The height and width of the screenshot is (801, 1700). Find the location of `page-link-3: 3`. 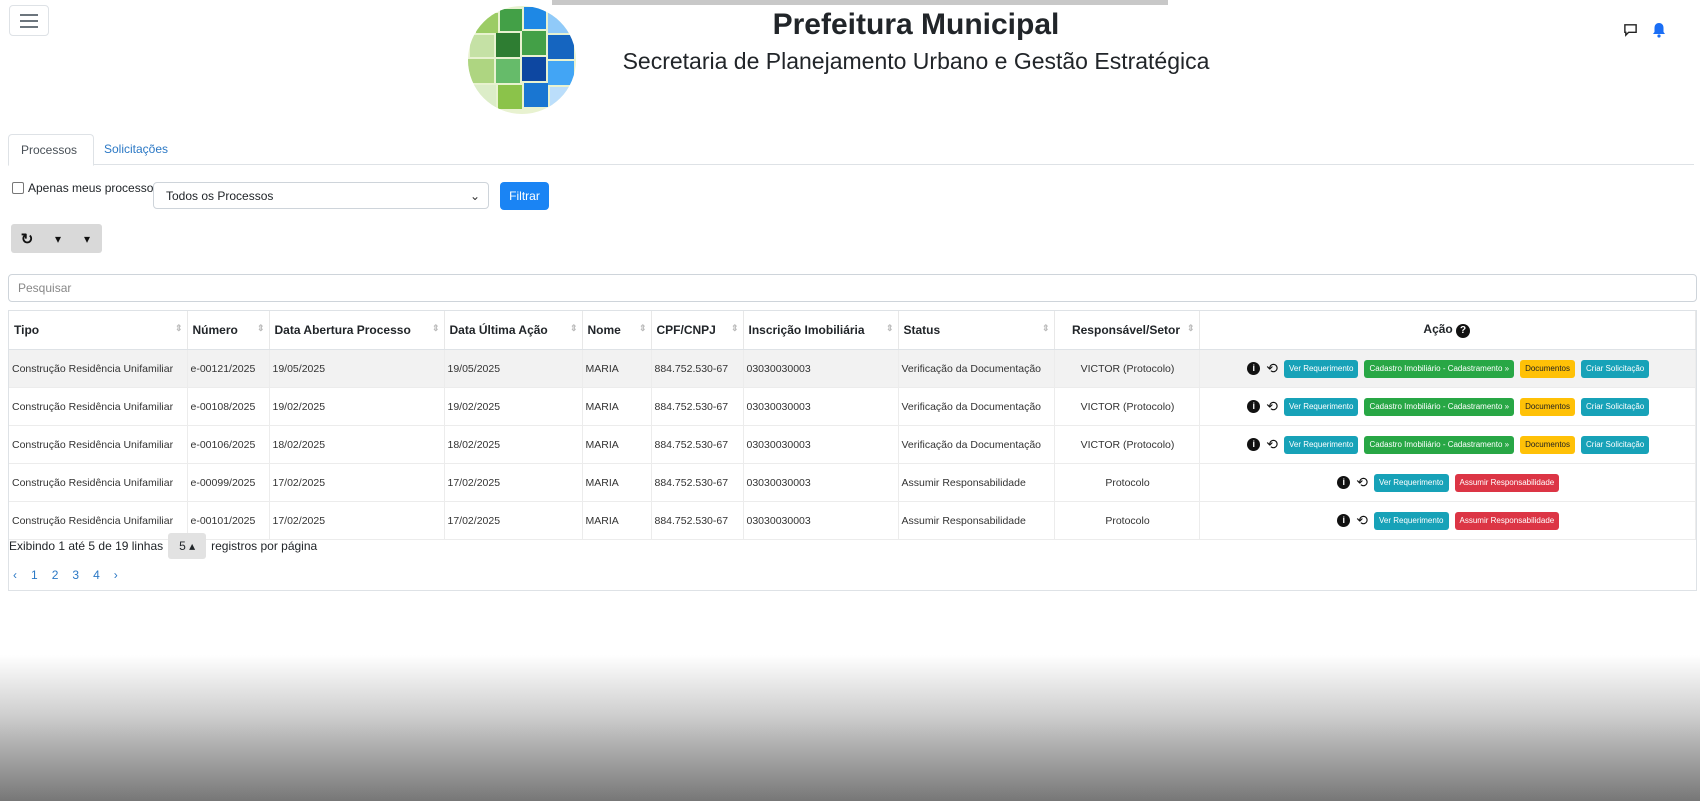

page-link-3: 3 is located at coordinates (75, 575).